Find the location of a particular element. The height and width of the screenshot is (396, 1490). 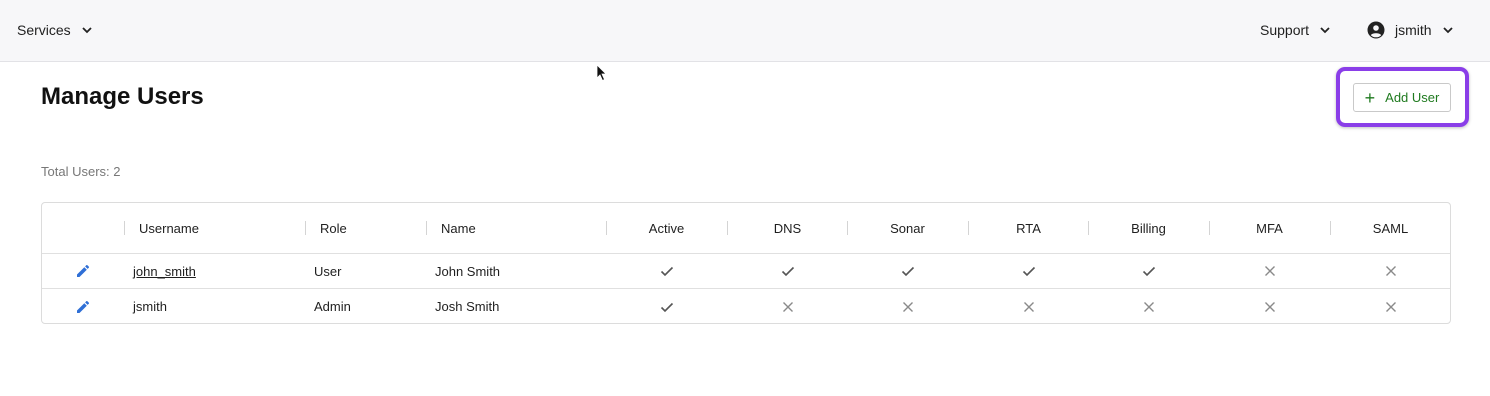

plus-icon: + is located at coordinates (1370, 97).